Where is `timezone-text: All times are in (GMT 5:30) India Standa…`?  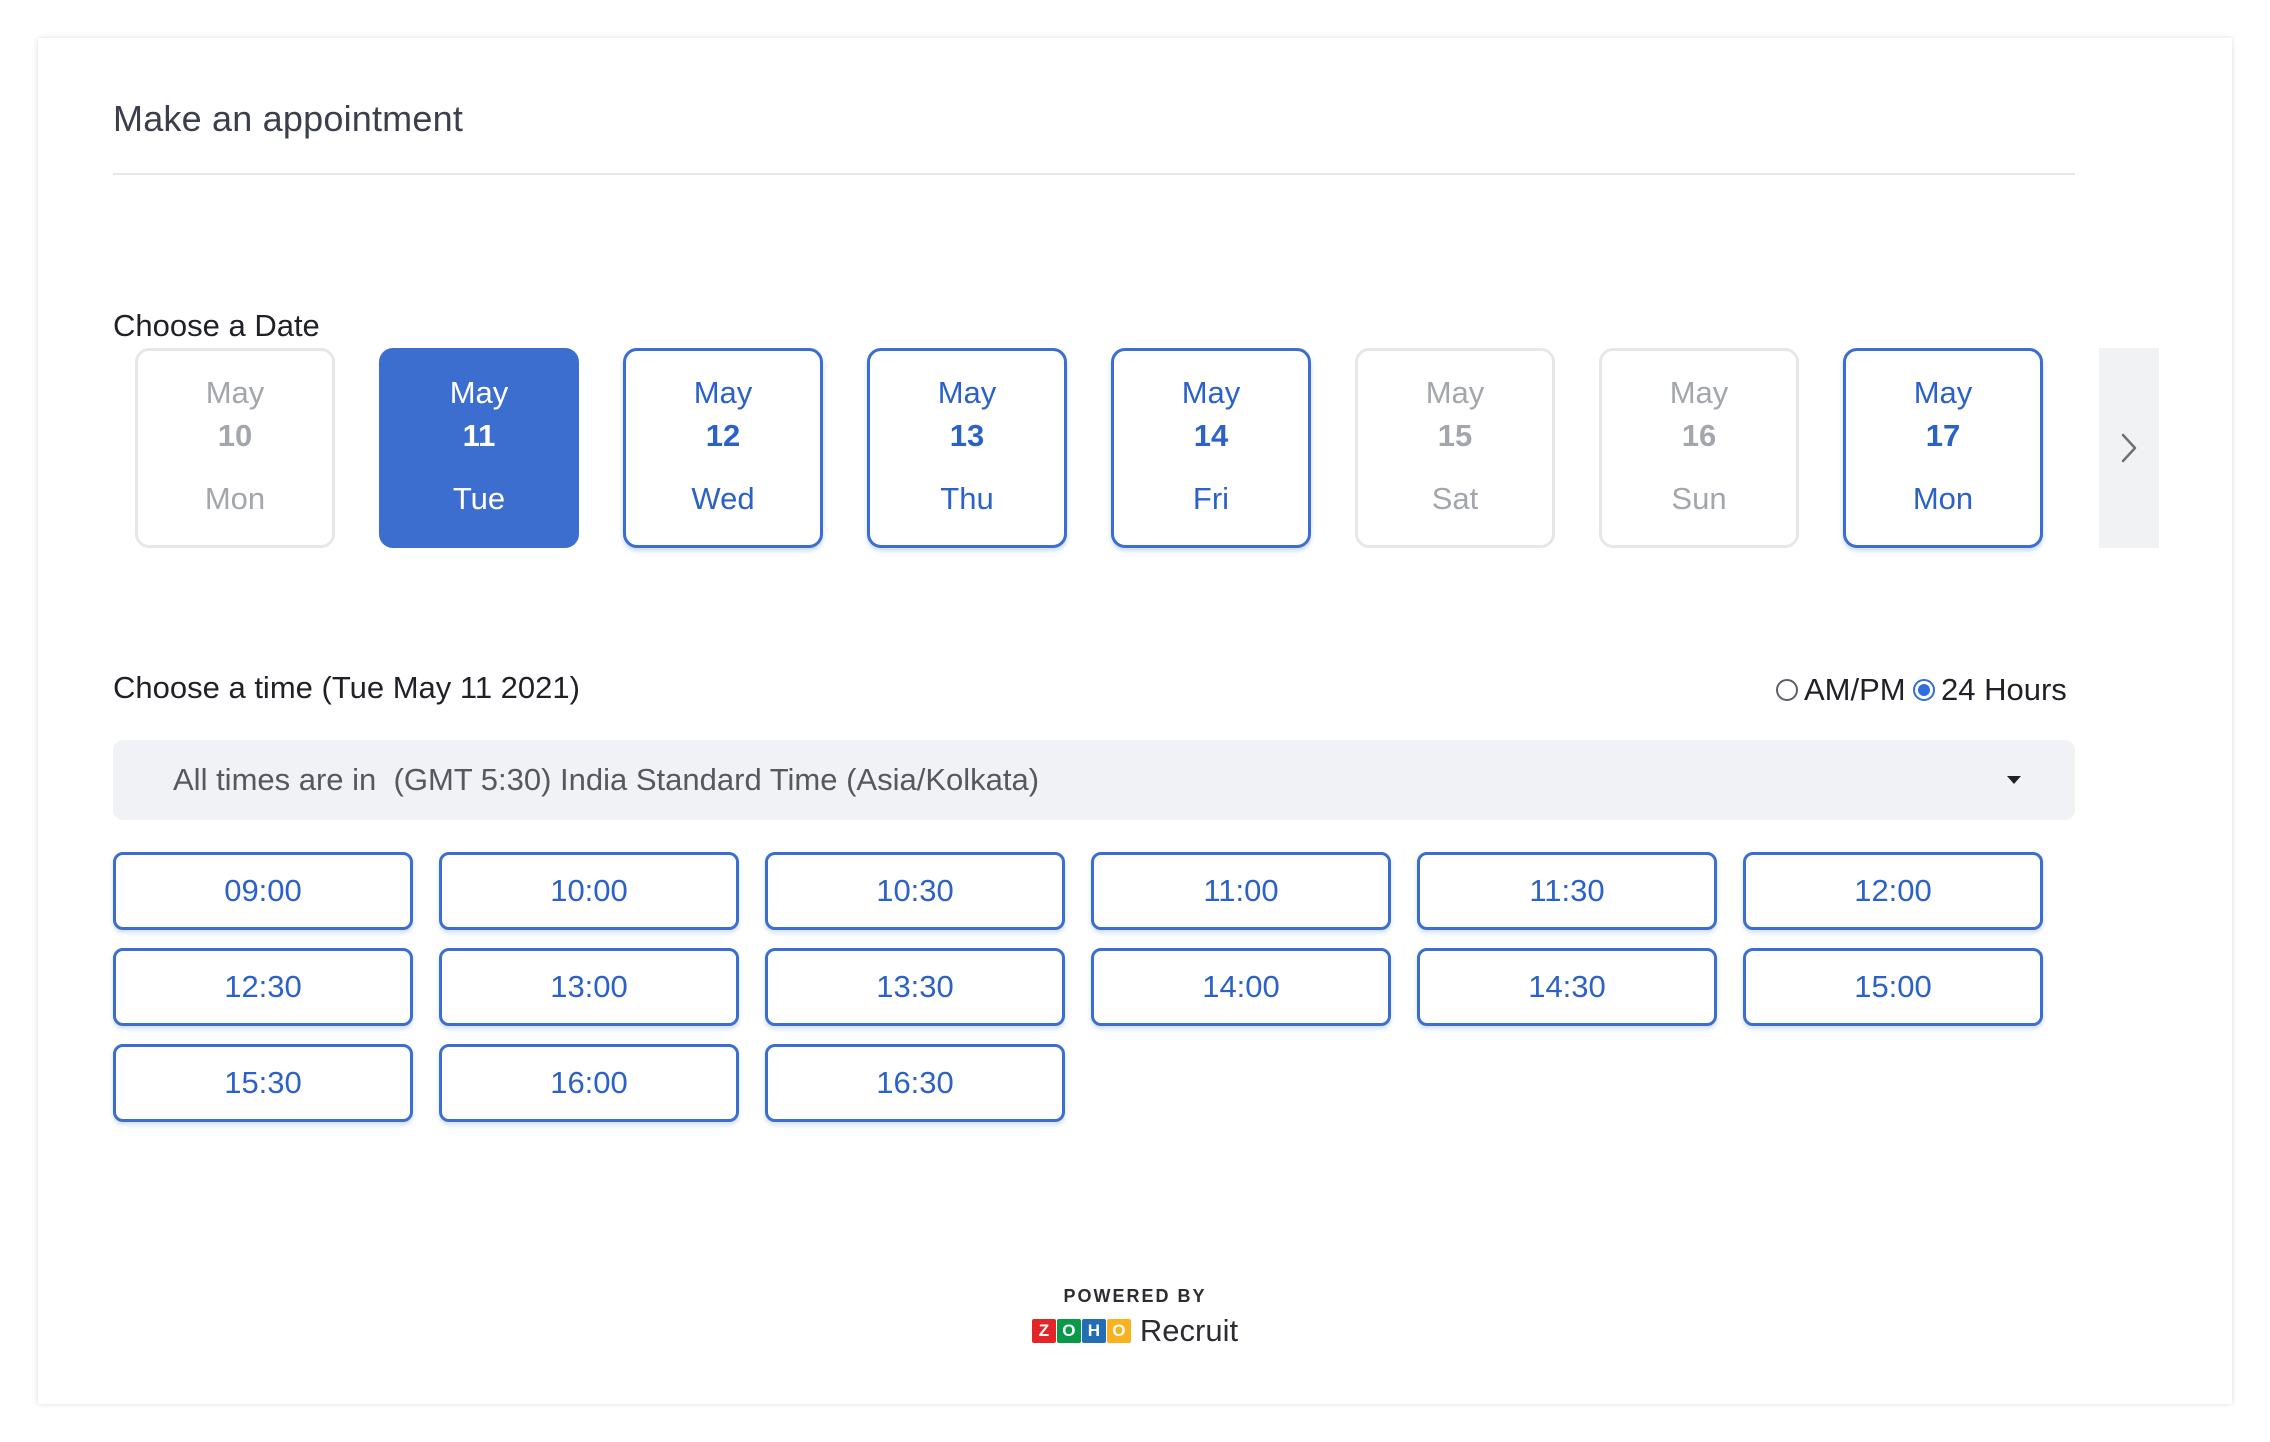
timezone-text: All times are in (GMT 5:30) India Standa… is located at coordinates (606, 779).